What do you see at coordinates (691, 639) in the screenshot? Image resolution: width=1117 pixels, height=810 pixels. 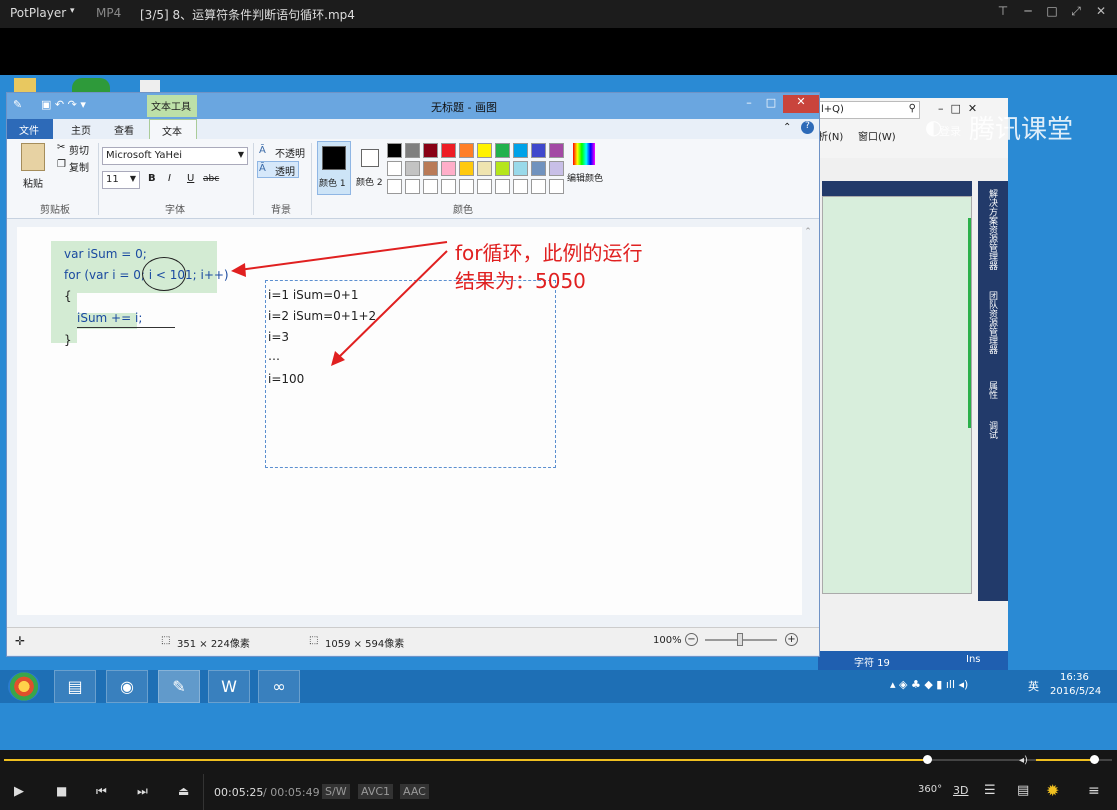 I see `zoom-out-button: −` at bounding box center [691, 639].